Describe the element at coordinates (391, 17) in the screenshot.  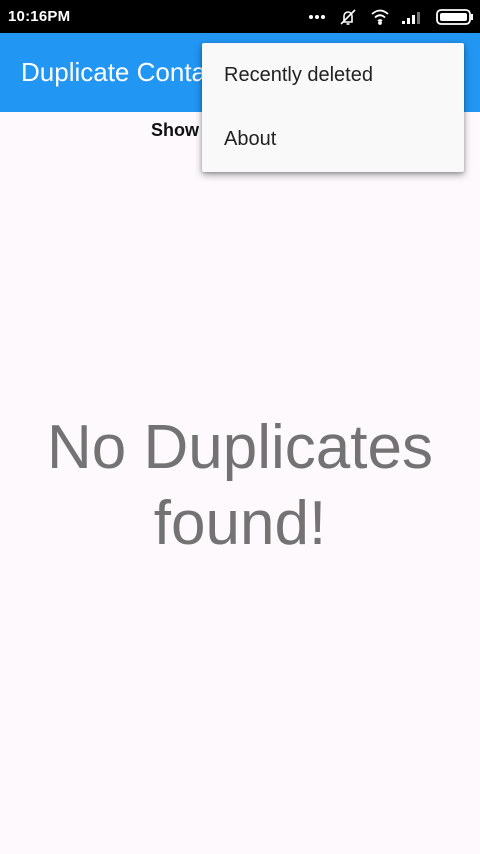
I see `status-icons` at that location.